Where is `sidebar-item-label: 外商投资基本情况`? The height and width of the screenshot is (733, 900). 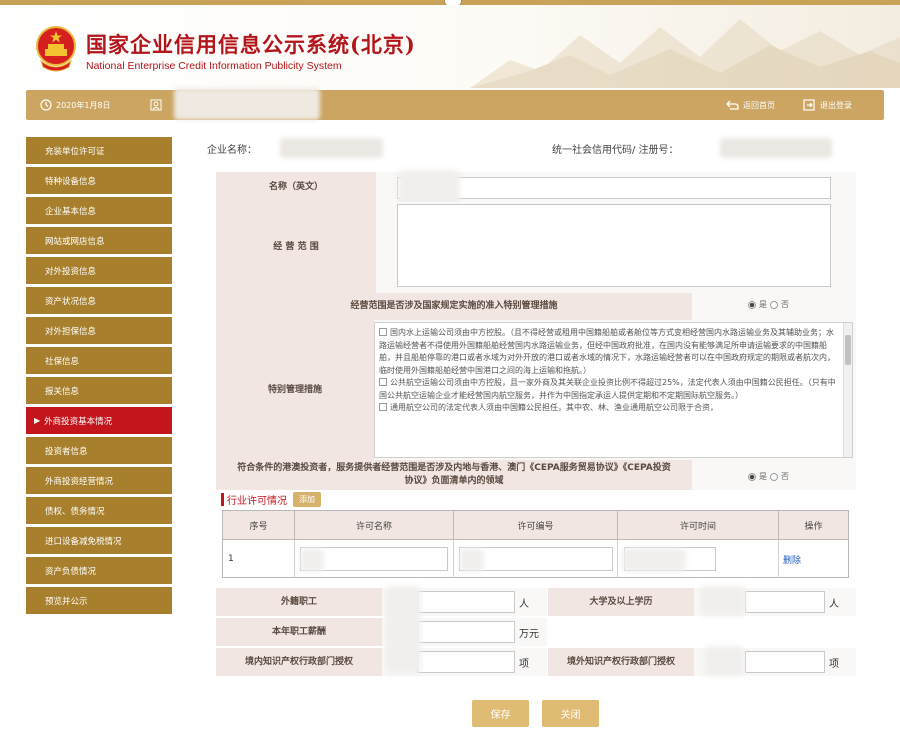 sidebar-item-label: 外商投资基本情况 is located at coordinates (78, 421).